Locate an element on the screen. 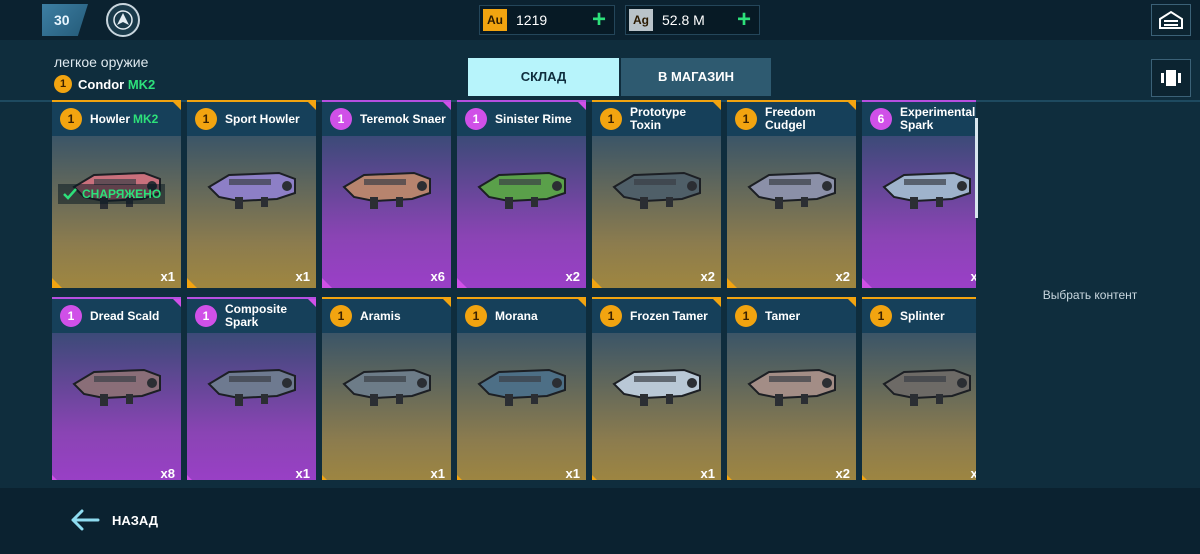  gold-currency: Au 1219 + is located at coordinates (547, 20).